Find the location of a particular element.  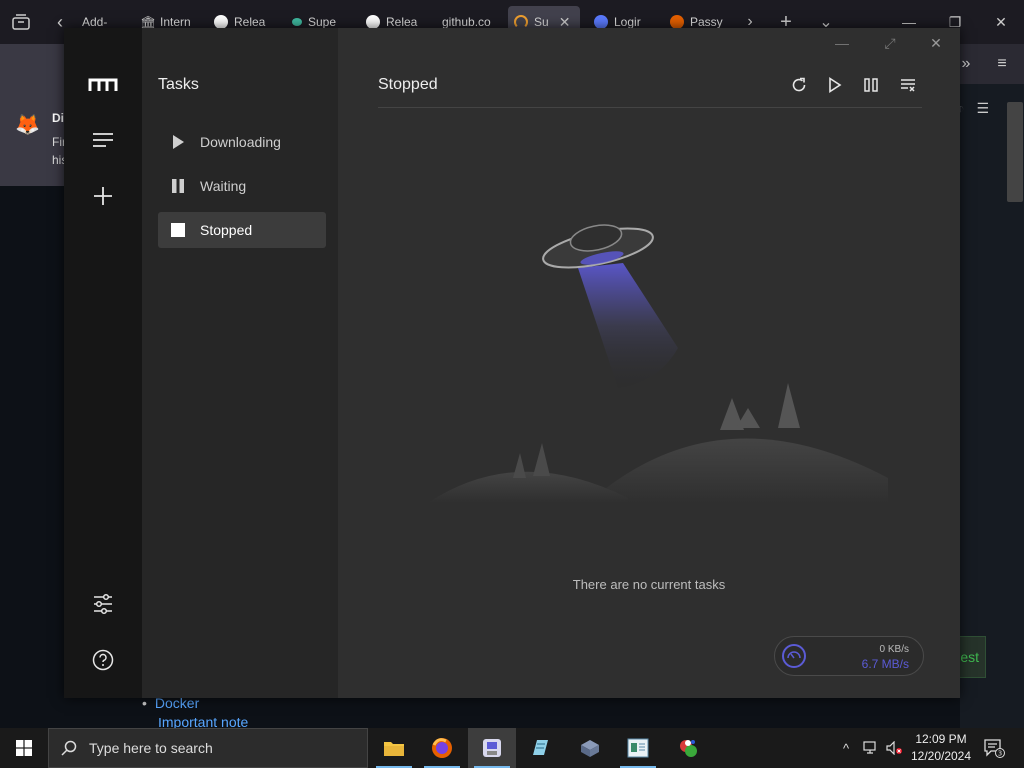

upload-speed: 0 KB/s is located at coordinates (894, 649).